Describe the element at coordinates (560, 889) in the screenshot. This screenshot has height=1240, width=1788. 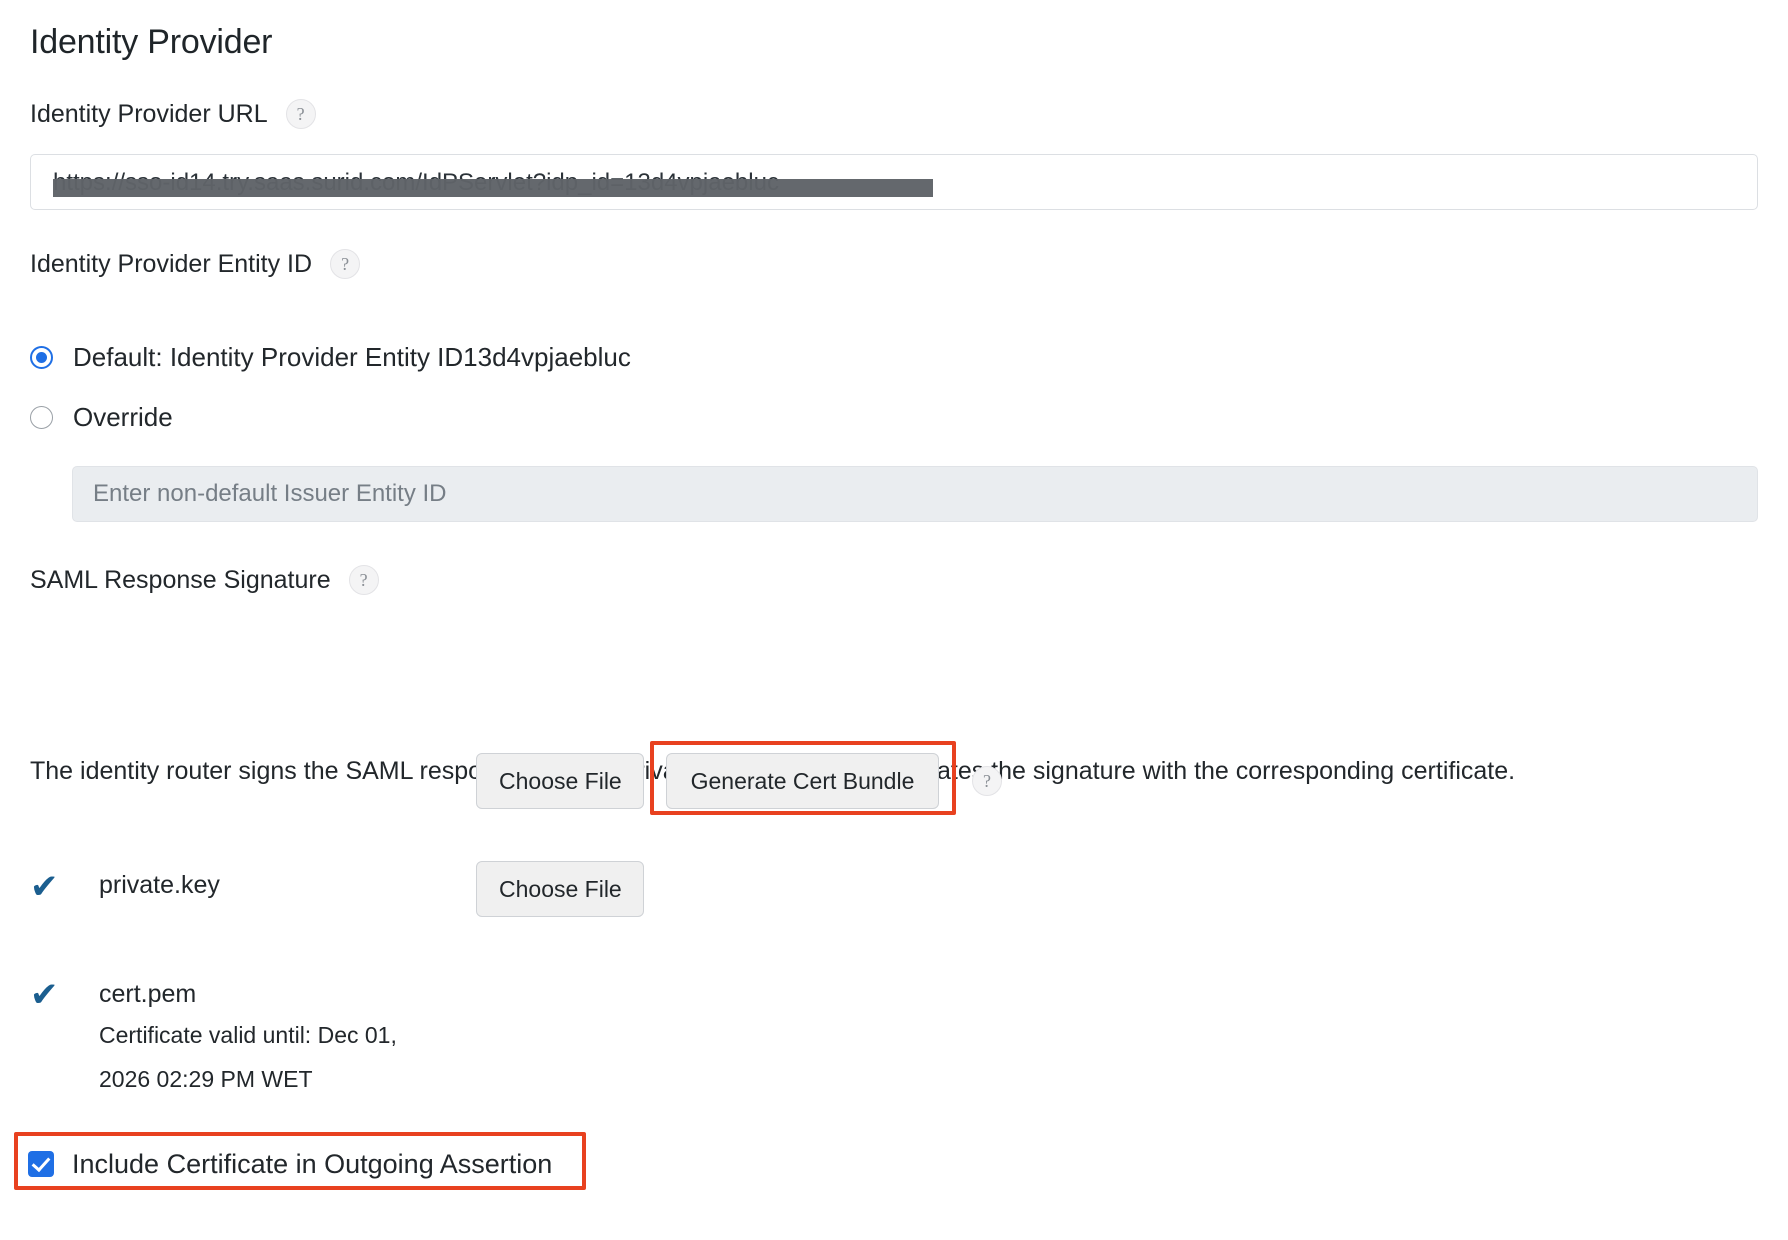
I see `choose-file-button-cert-pem: Choose File` at that location.